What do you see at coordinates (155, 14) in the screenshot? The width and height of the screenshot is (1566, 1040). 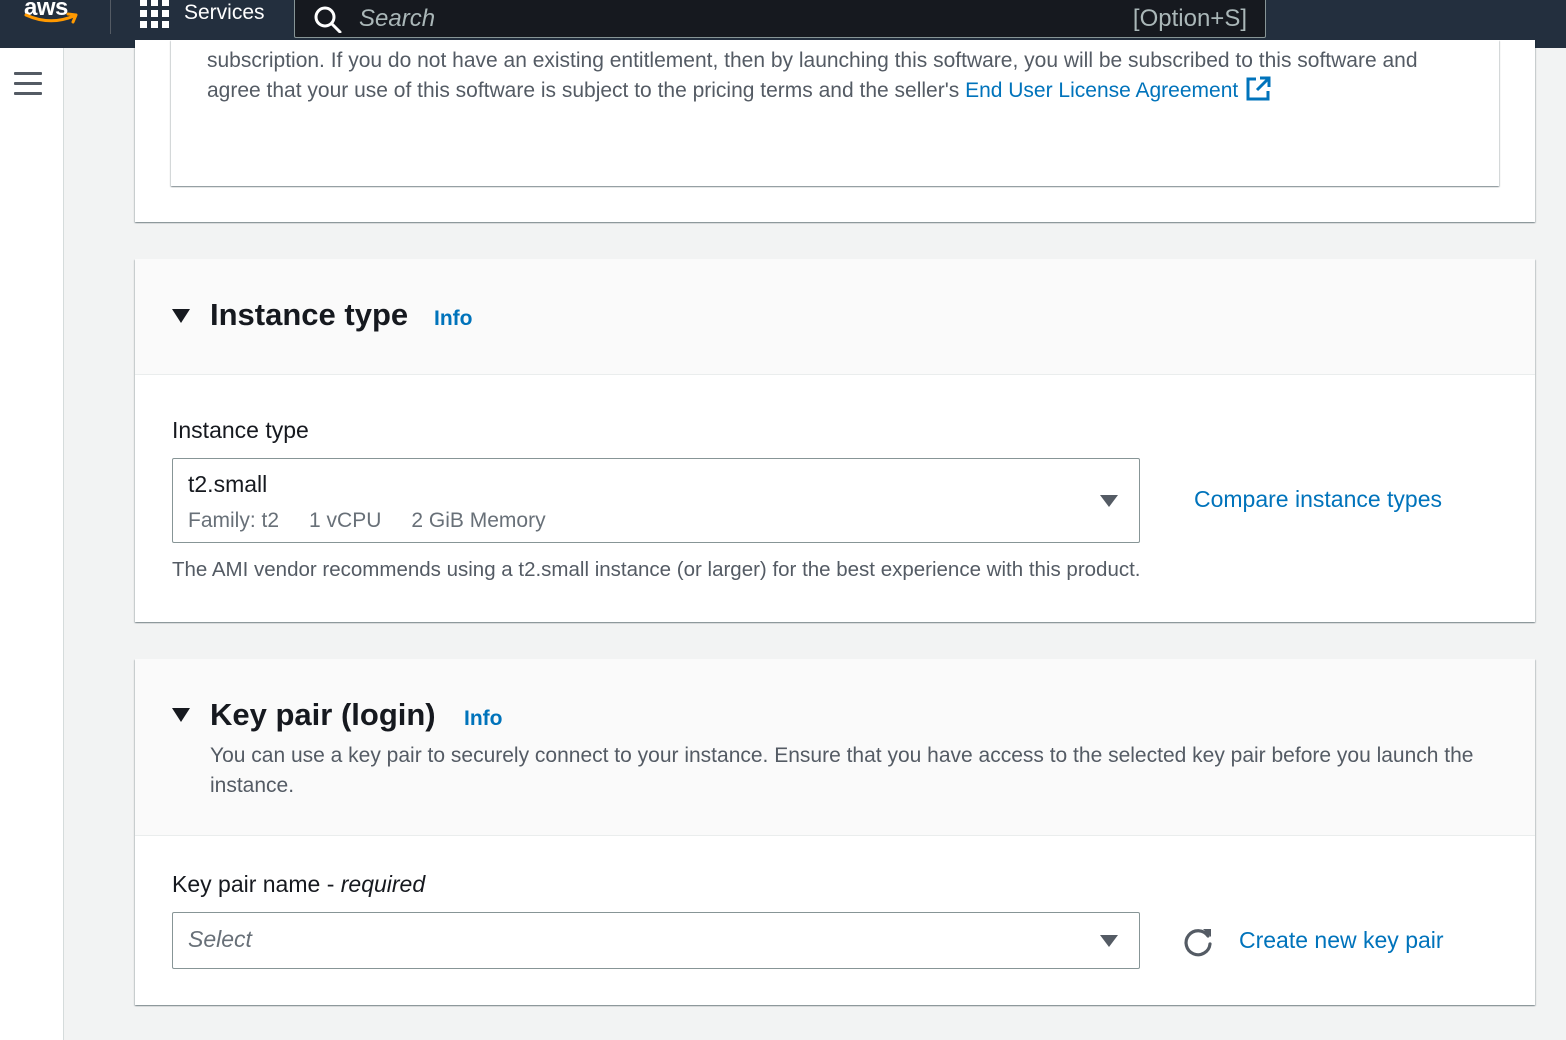 I see `grid-icon` at bounding box center [155, 14].